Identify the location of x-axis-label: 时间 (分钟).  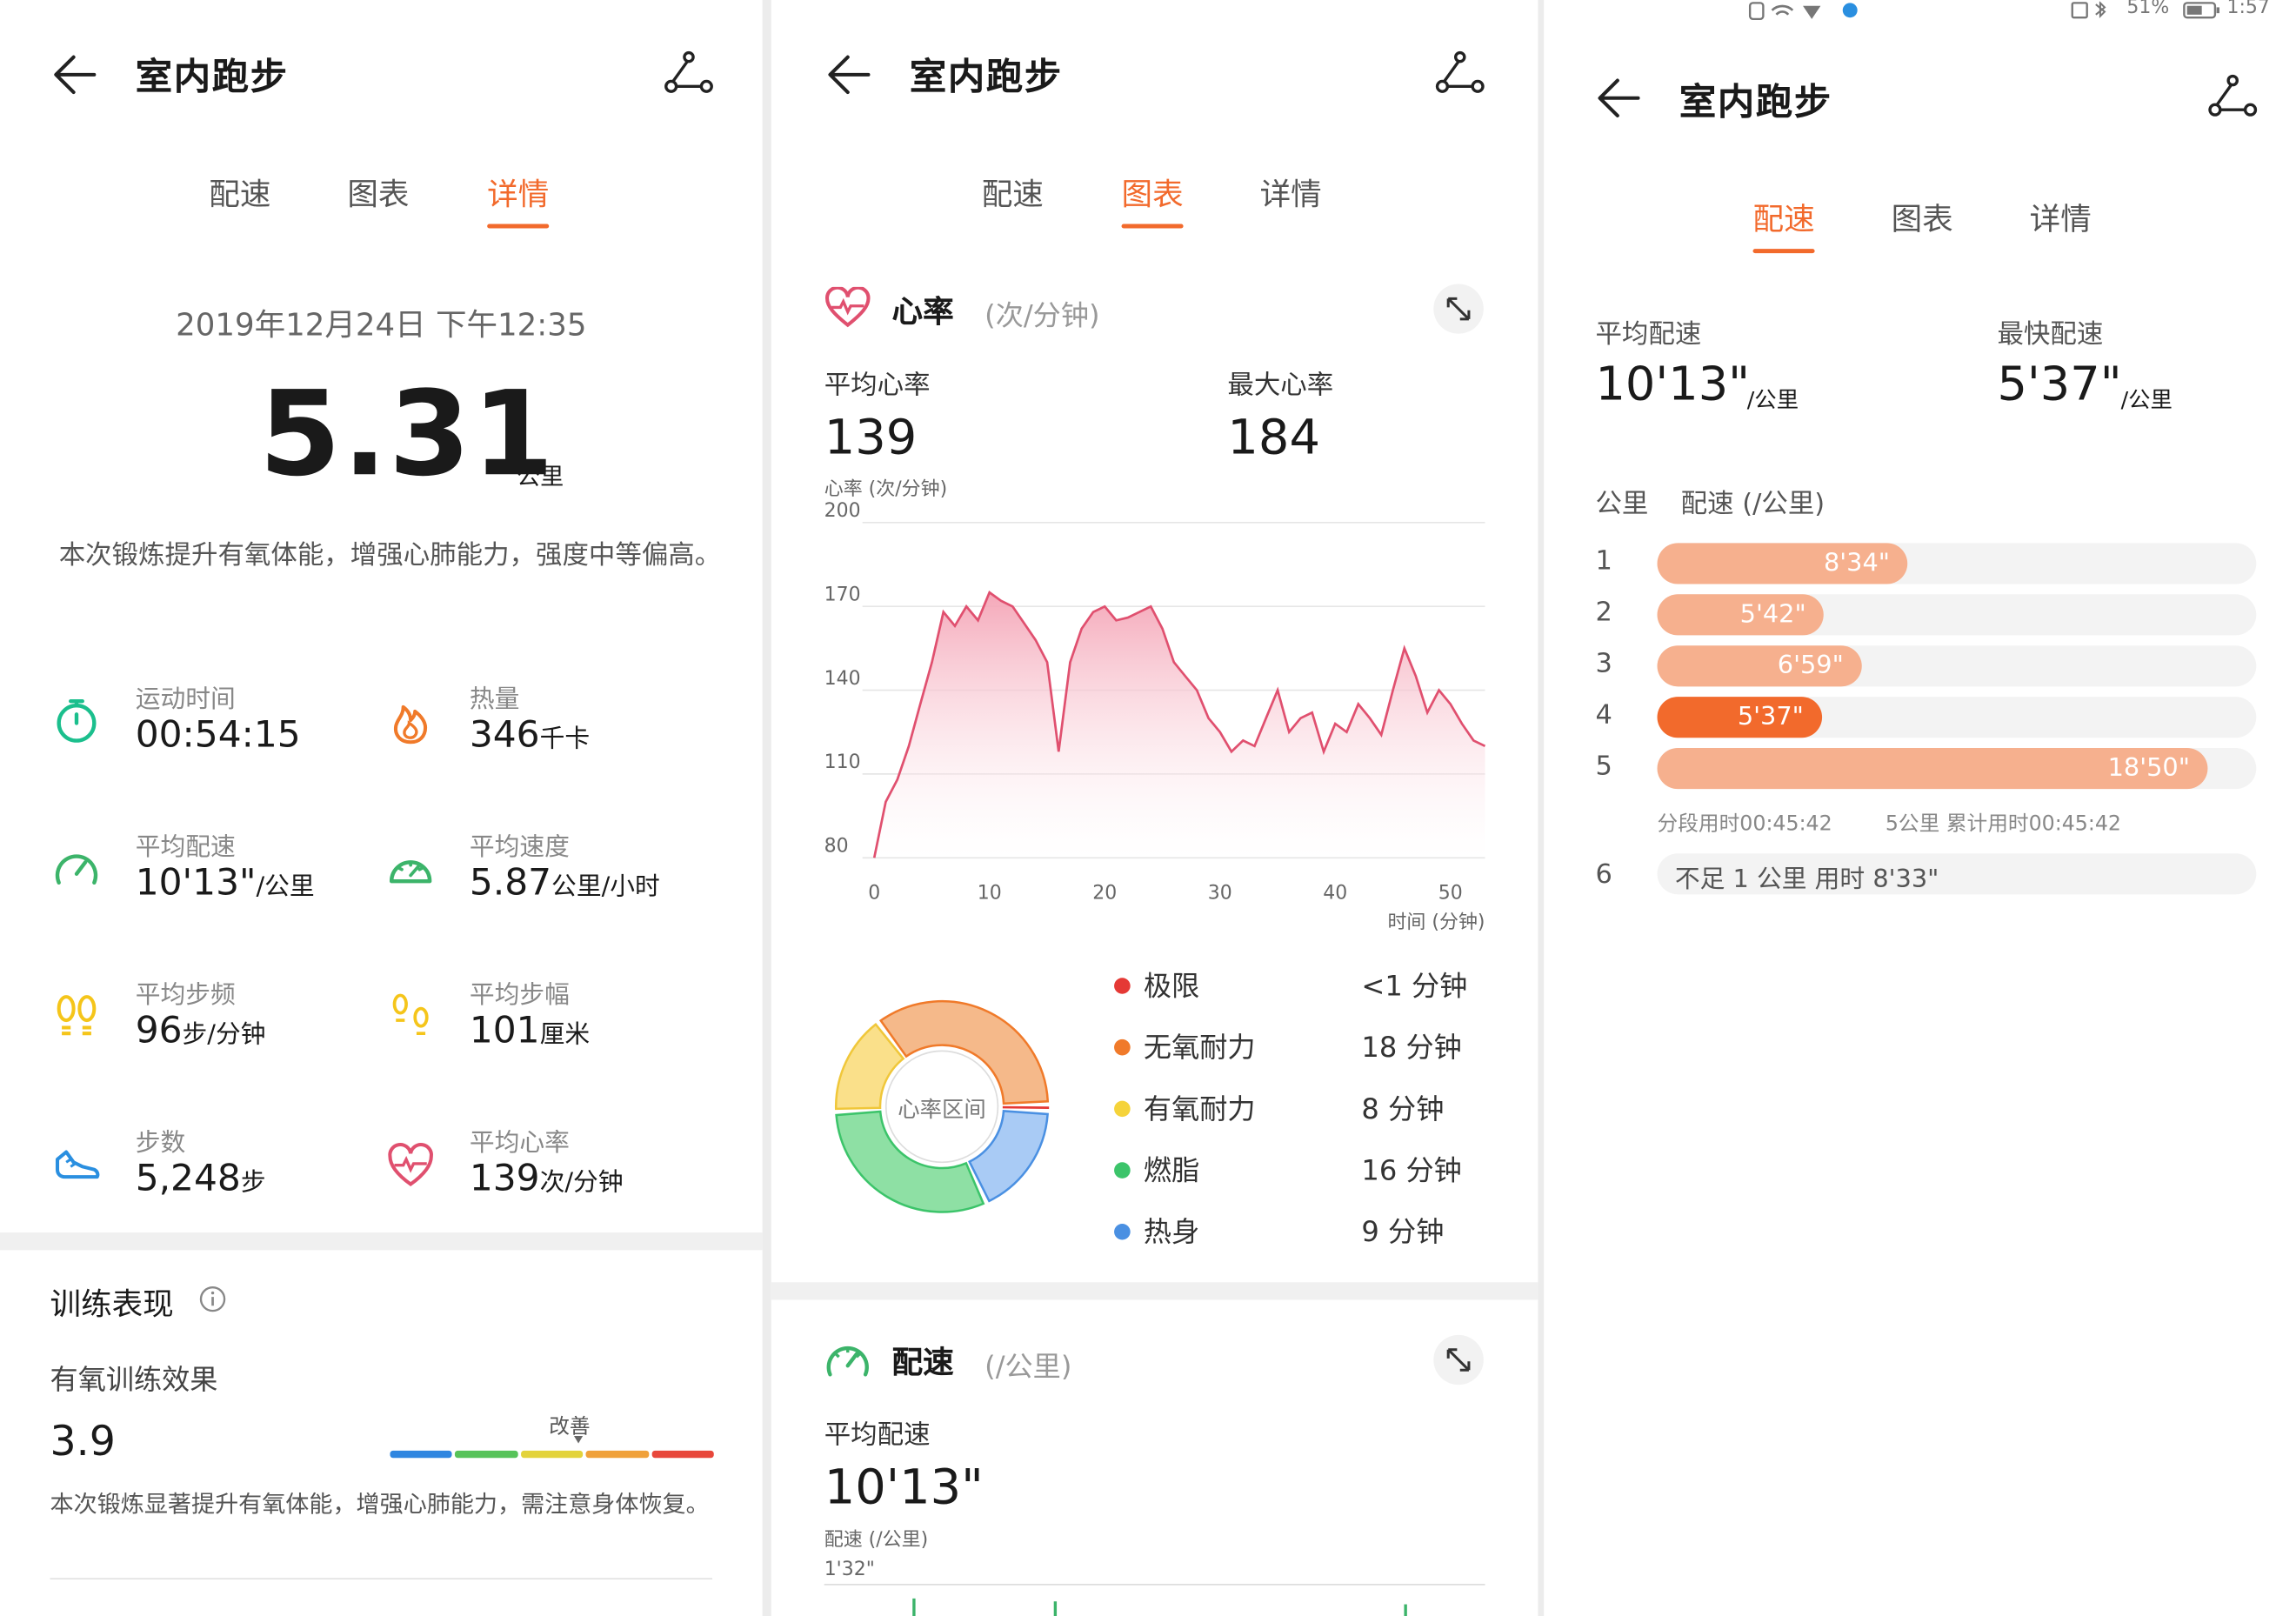
(1436, 922).